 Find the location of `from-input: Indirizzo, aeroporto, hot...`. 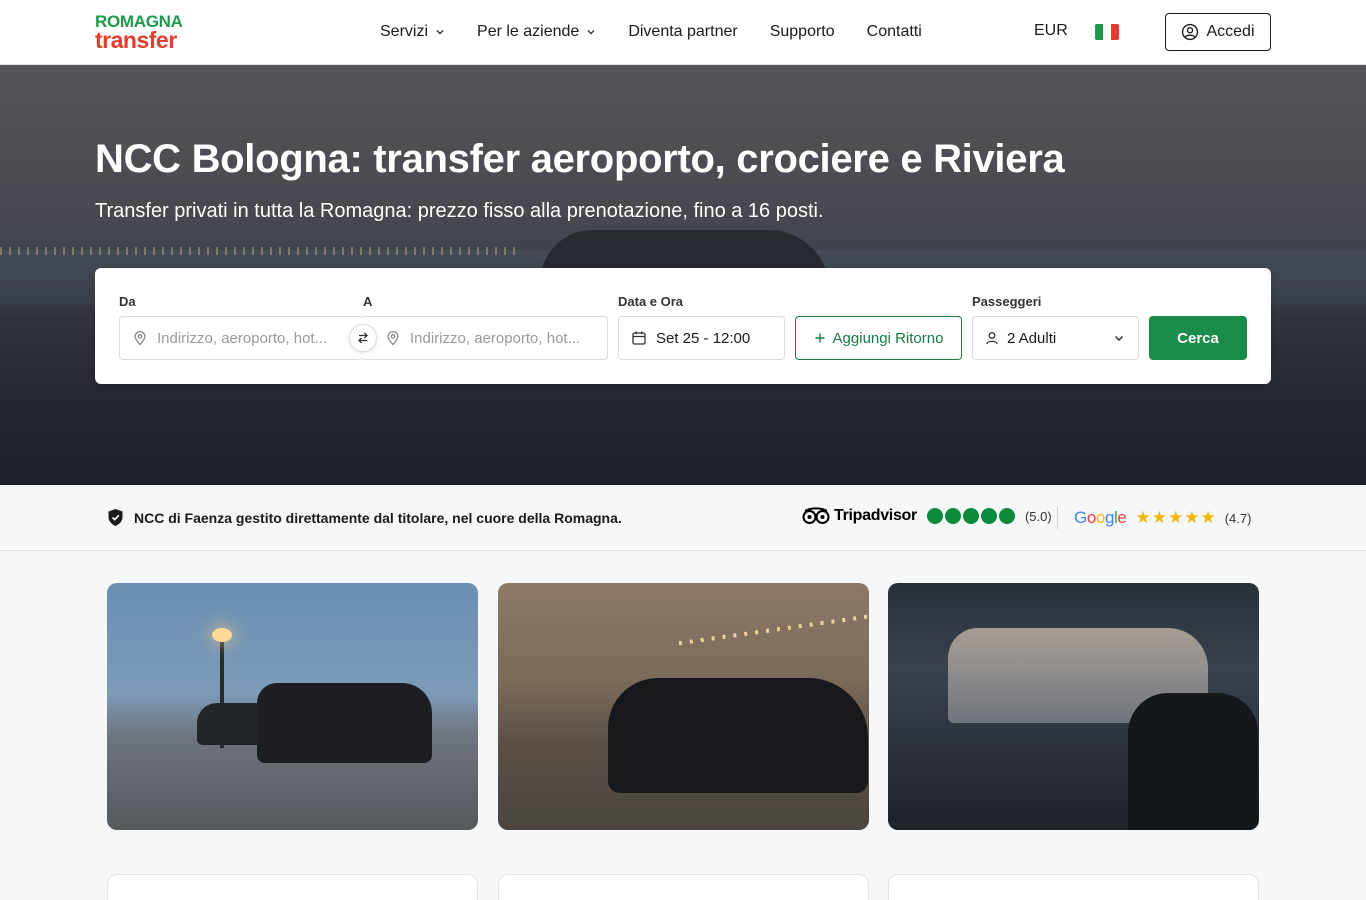

from-input: Indirizzo, aeroporto, hot... is located at coordinates (241, 338).